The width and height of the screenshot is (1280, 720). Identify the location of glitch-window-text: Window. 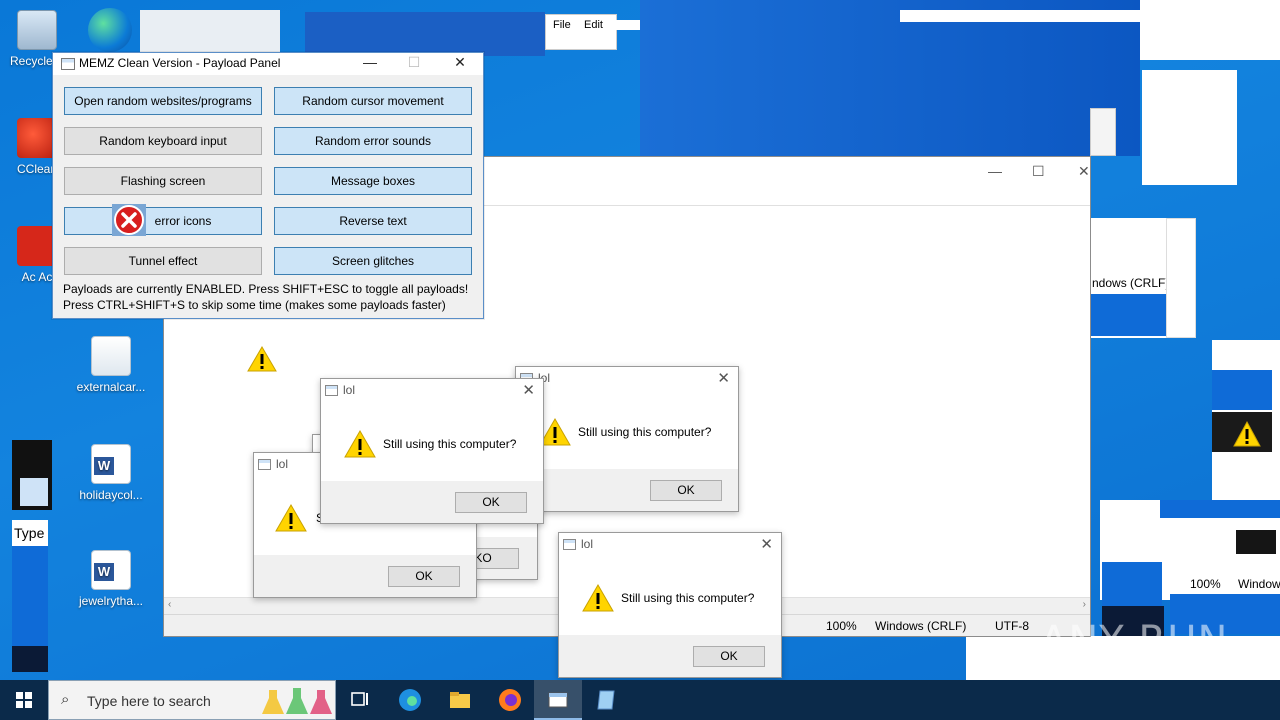
(1259, 584).